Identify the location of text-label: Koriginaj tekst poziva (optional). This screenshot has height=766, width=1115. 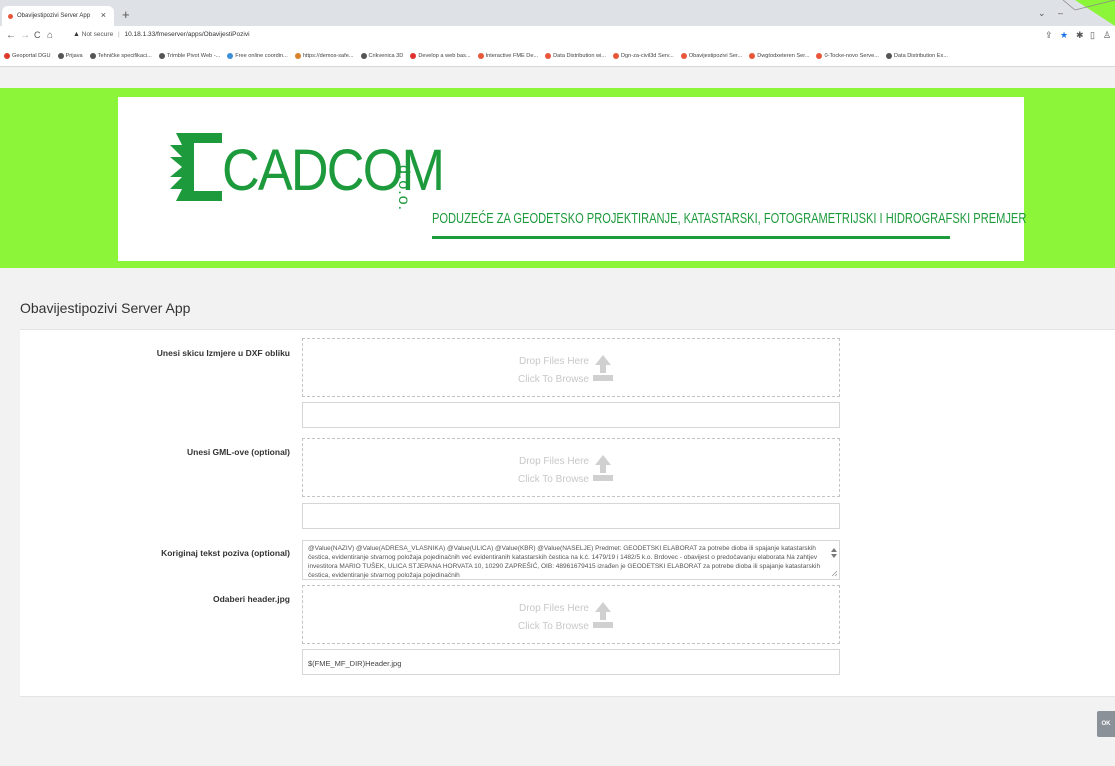
(225, 553).